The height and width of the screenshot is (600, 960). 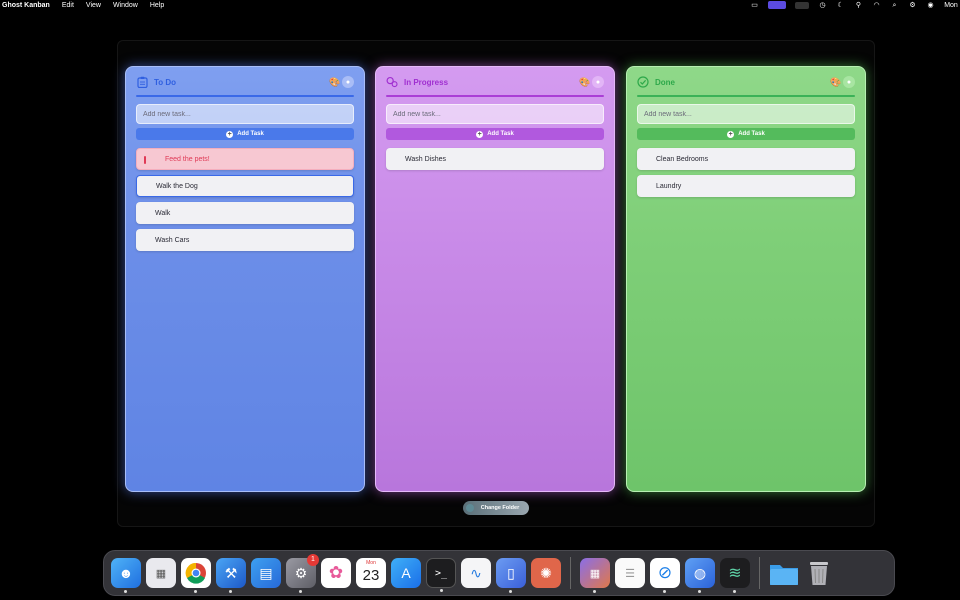 What do you see at coordinates (754, 5) in the screenshot?
I see `display-icon: ▭` at bounding box center [754, 5].